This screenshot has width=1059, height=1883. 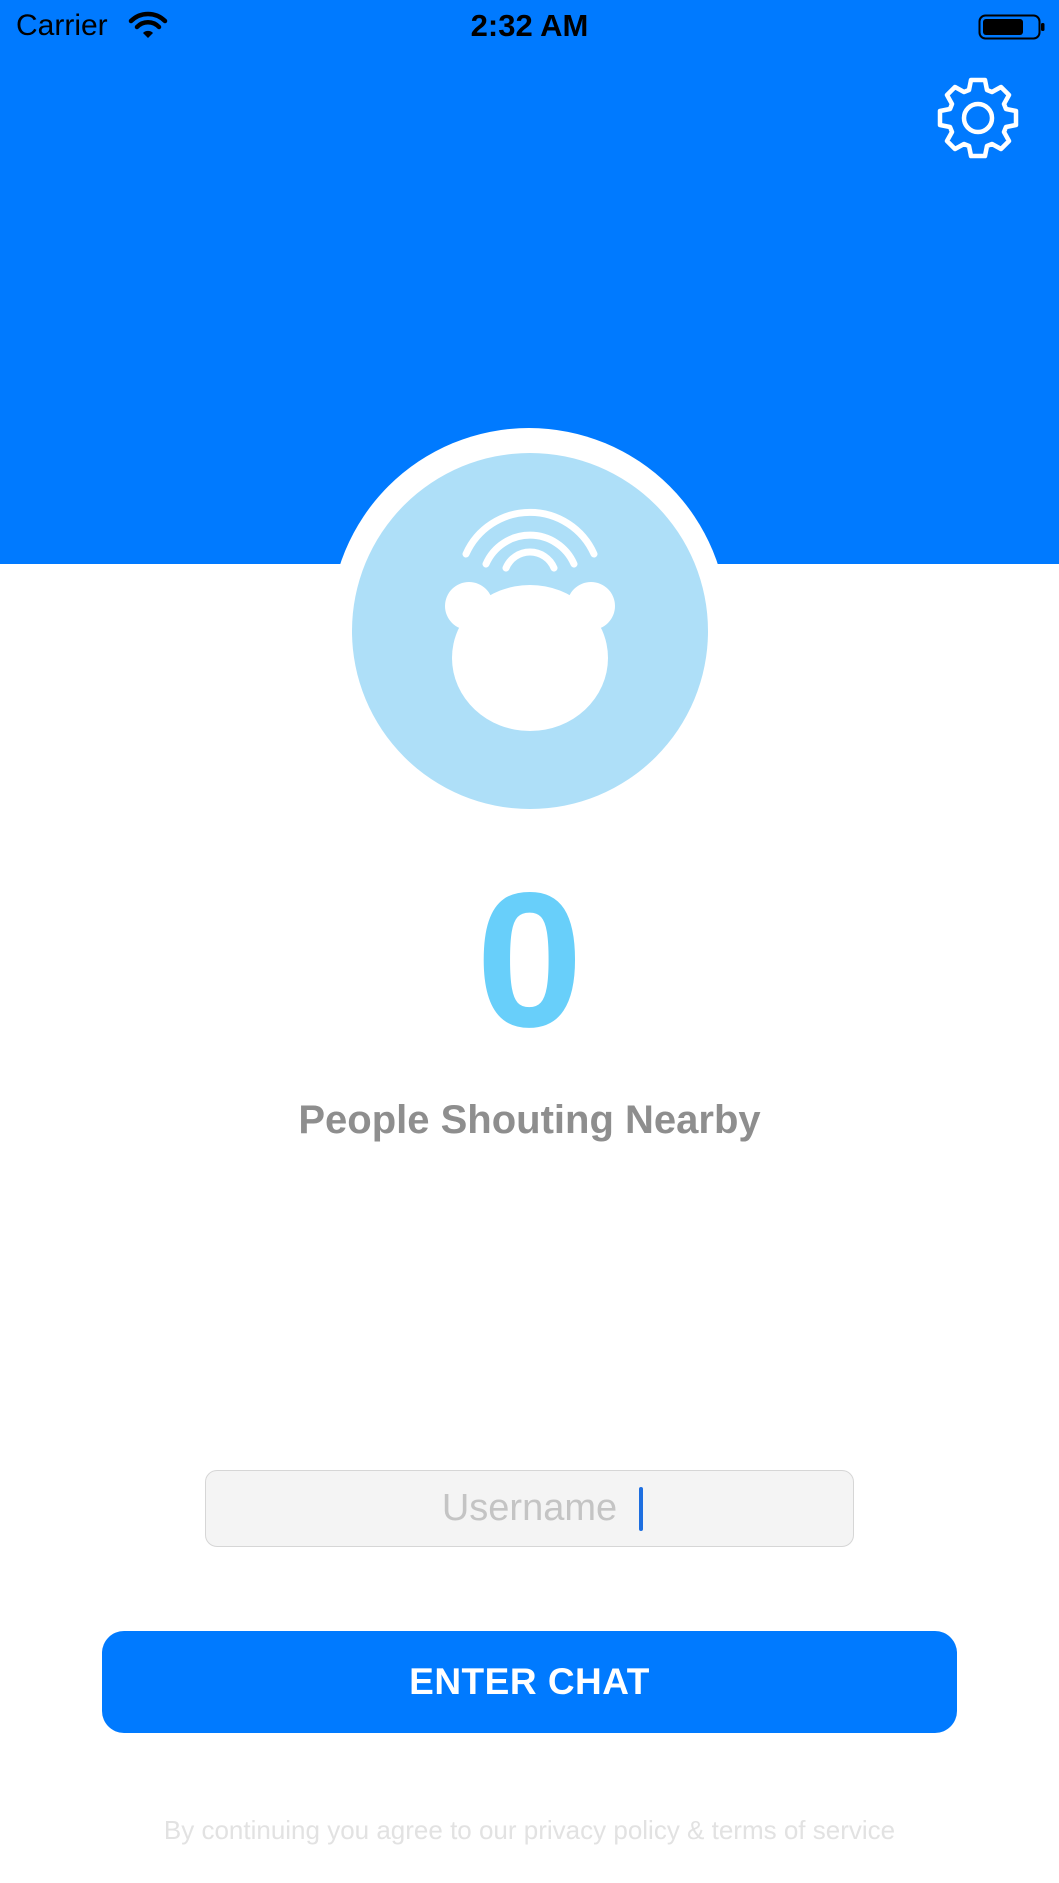 What do you see at coordinates (529, 1682) in the screenshot?
I see `enter-chat-button: ENTER CHAT` at bounding box center [529, 1682].